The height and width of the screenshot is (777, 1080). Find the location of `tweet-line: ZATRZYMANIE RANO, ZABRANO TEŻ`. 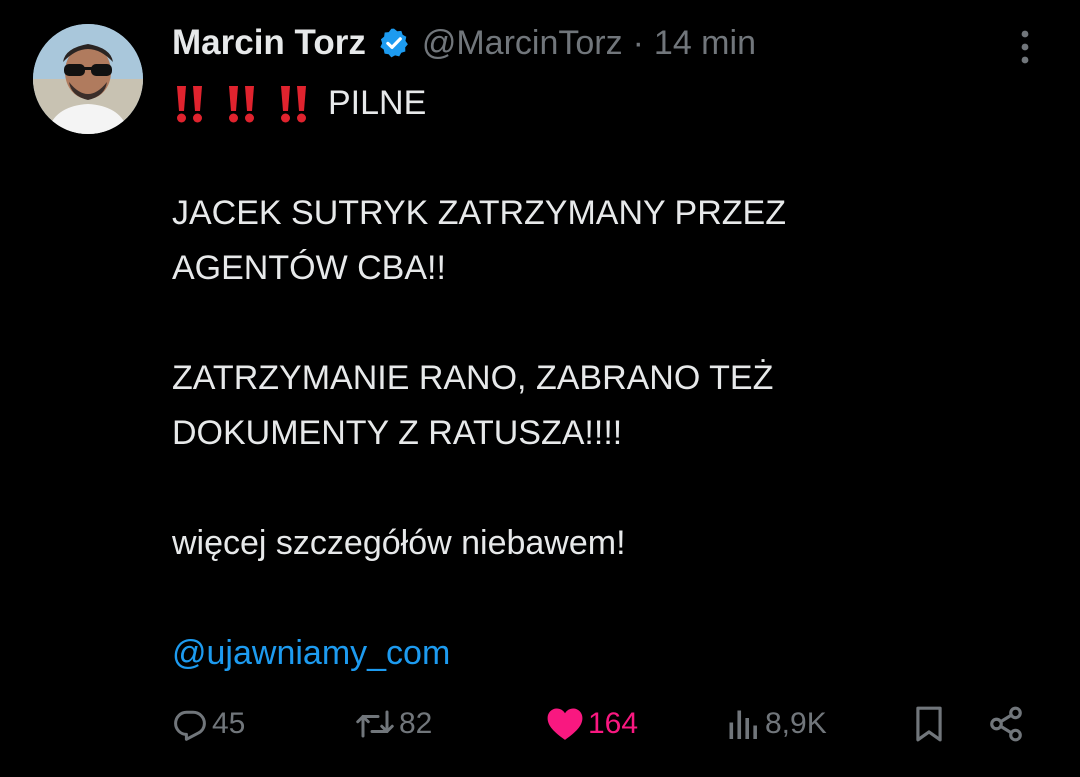

tweet-line: ZATRZYMANIE RANO, ZABRANO TEŻ is located at coordinates (473, 378).